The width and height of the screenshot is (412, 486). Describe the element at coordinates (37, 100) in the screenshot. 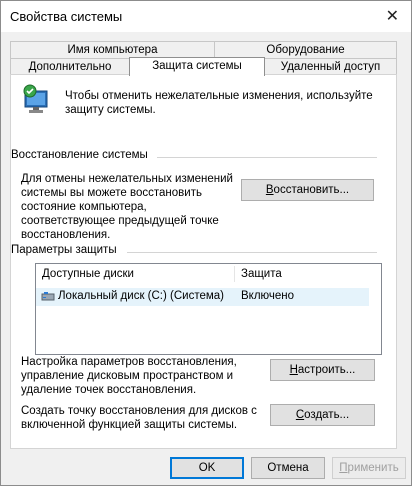

I see `system-protection-icon` at that location.